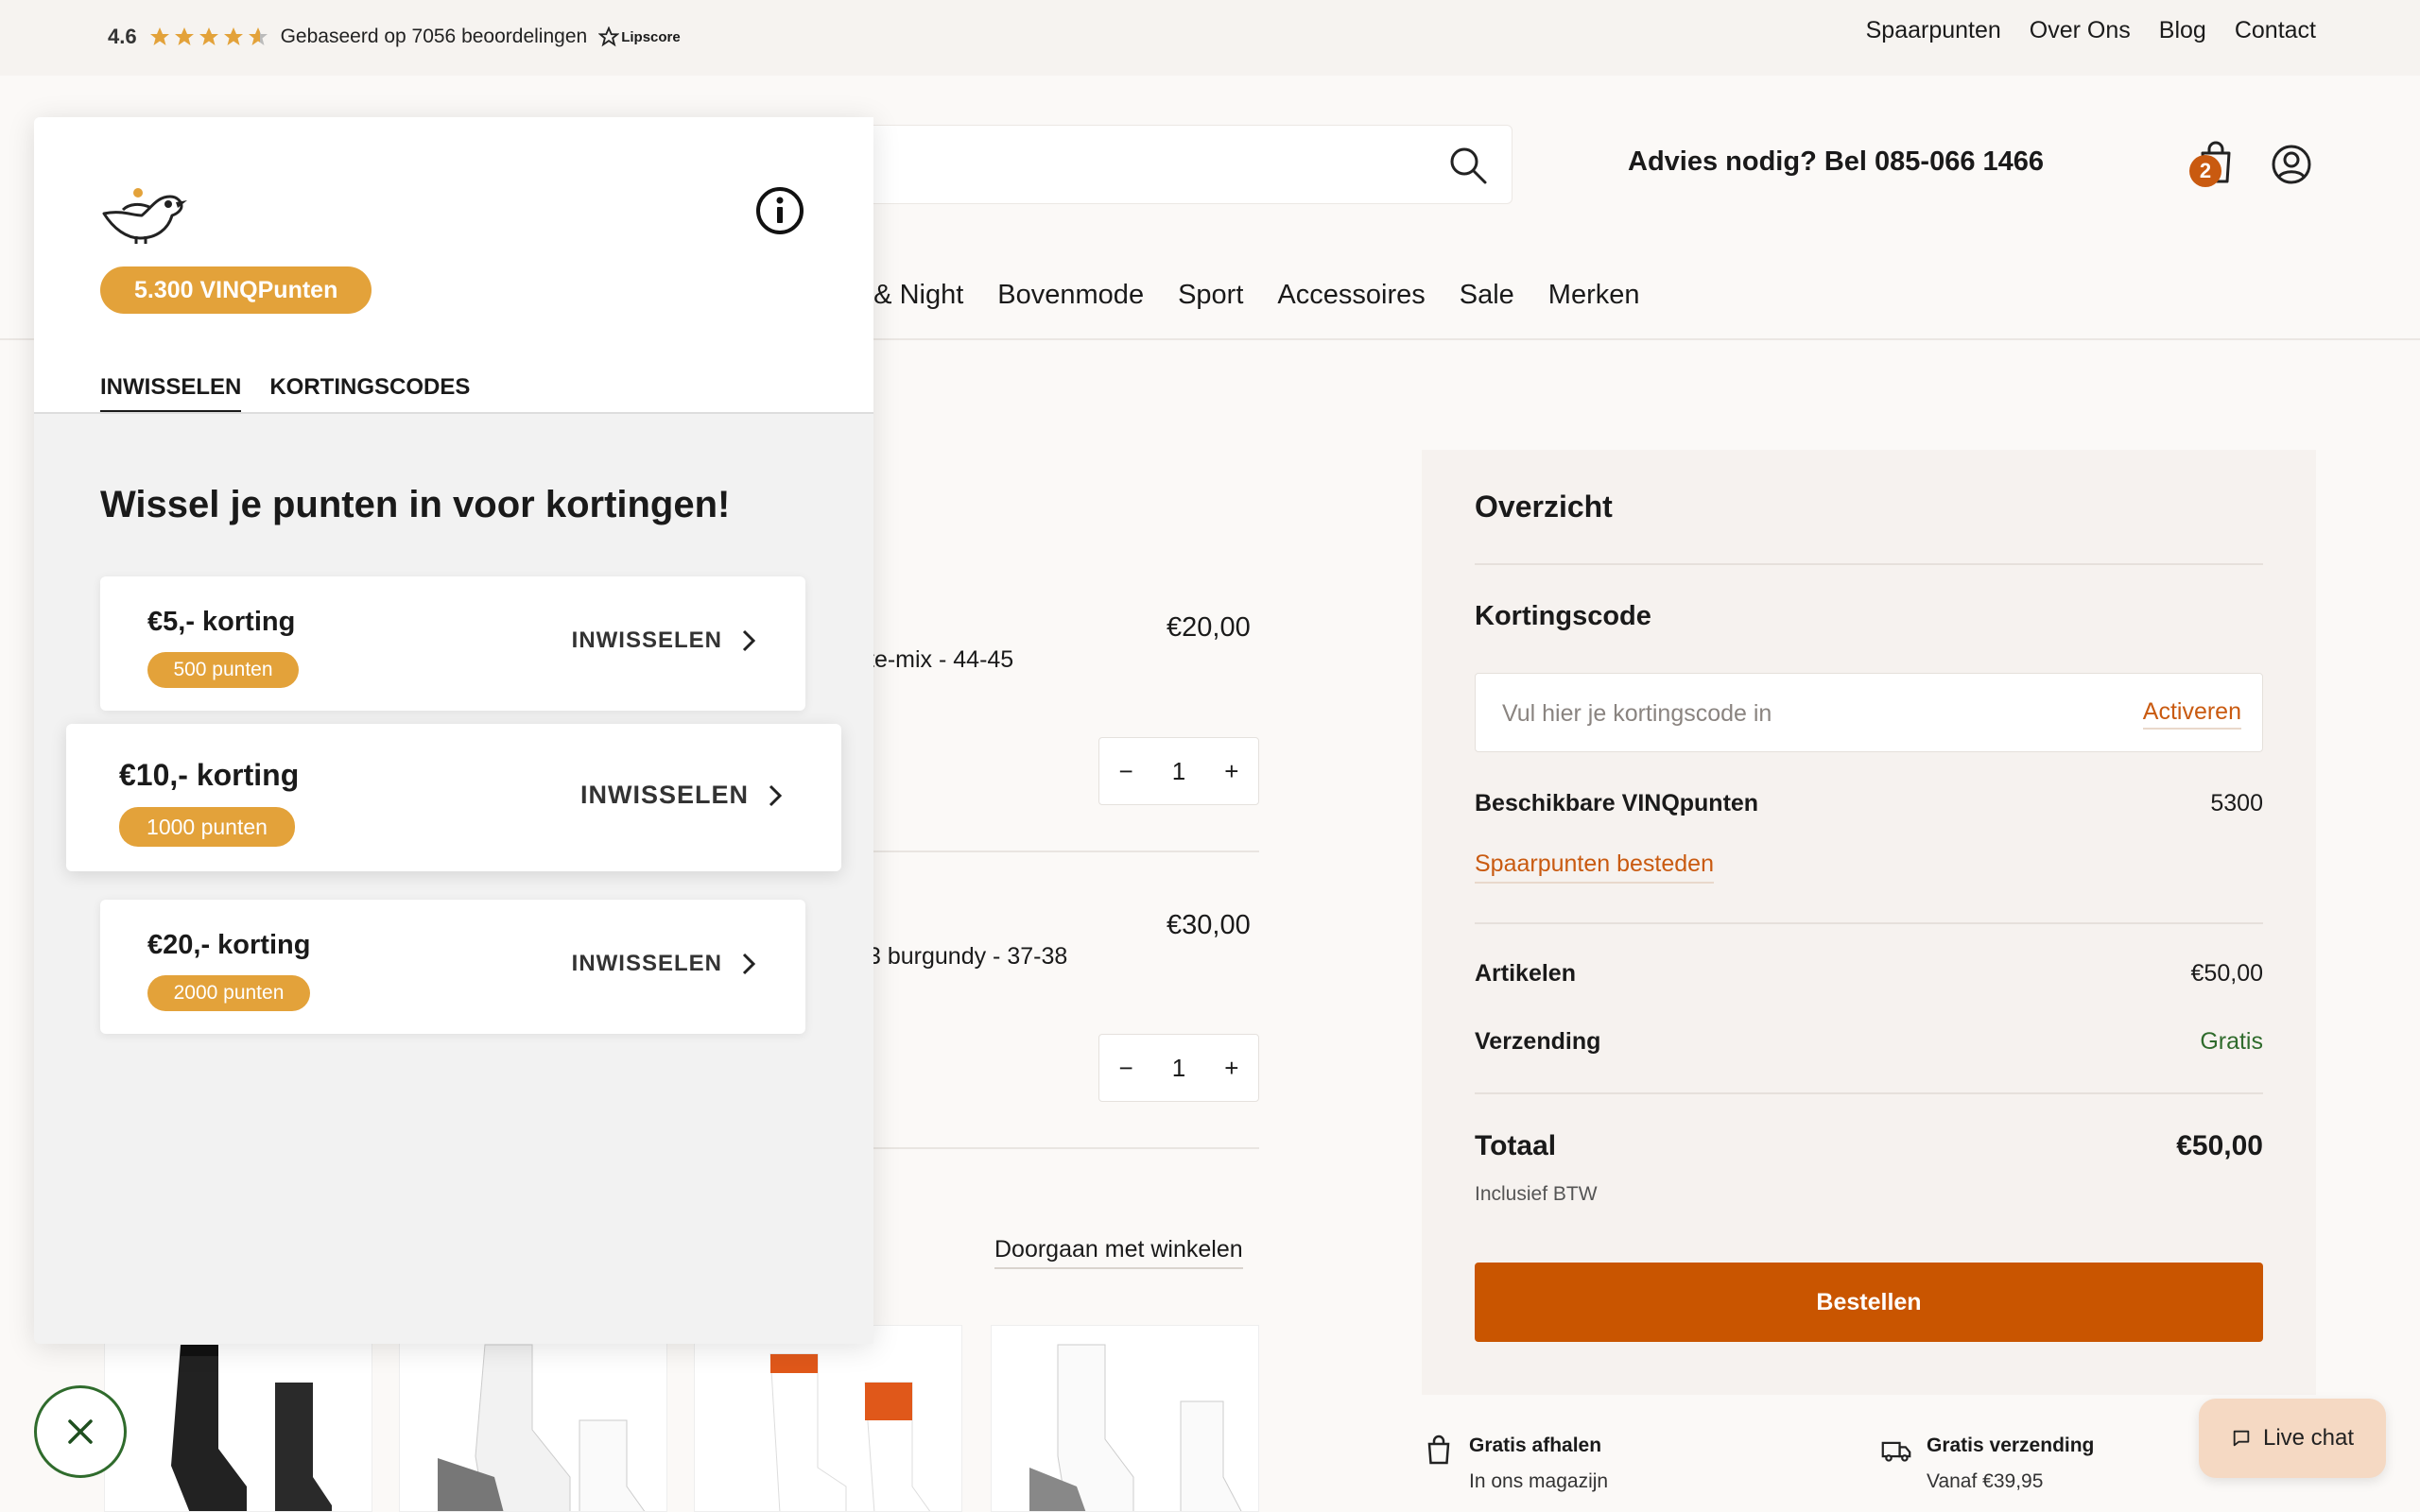  I want to click on feature-sub: In ons magazijn, so click(1539, 1481).